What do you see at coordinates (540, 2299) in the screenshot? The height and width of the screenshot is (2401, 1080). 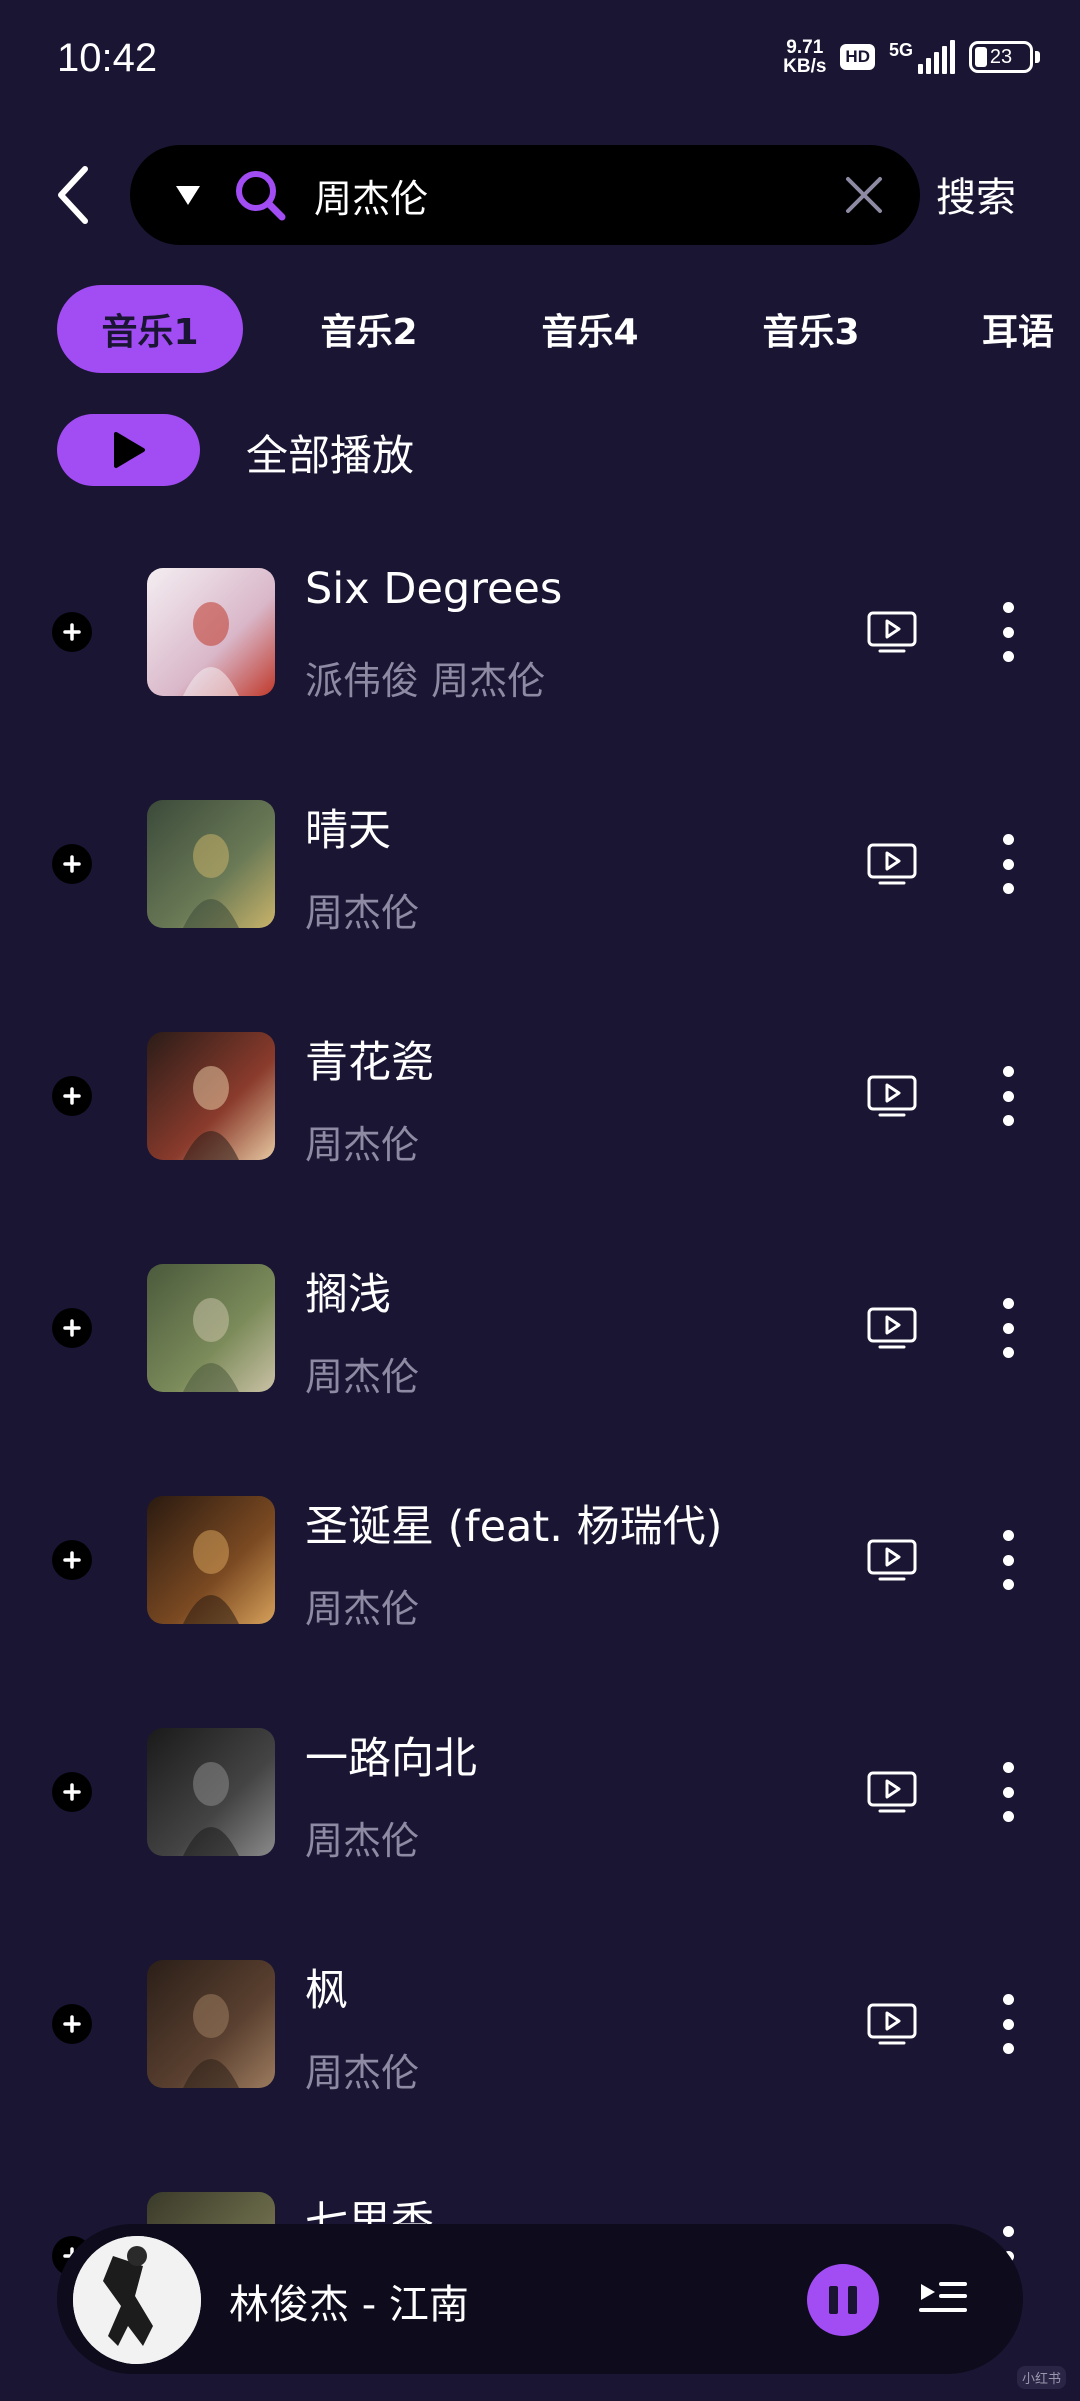 I see `mini-player: 林俊杰 - 江南` at bounding box center [540, 2299].